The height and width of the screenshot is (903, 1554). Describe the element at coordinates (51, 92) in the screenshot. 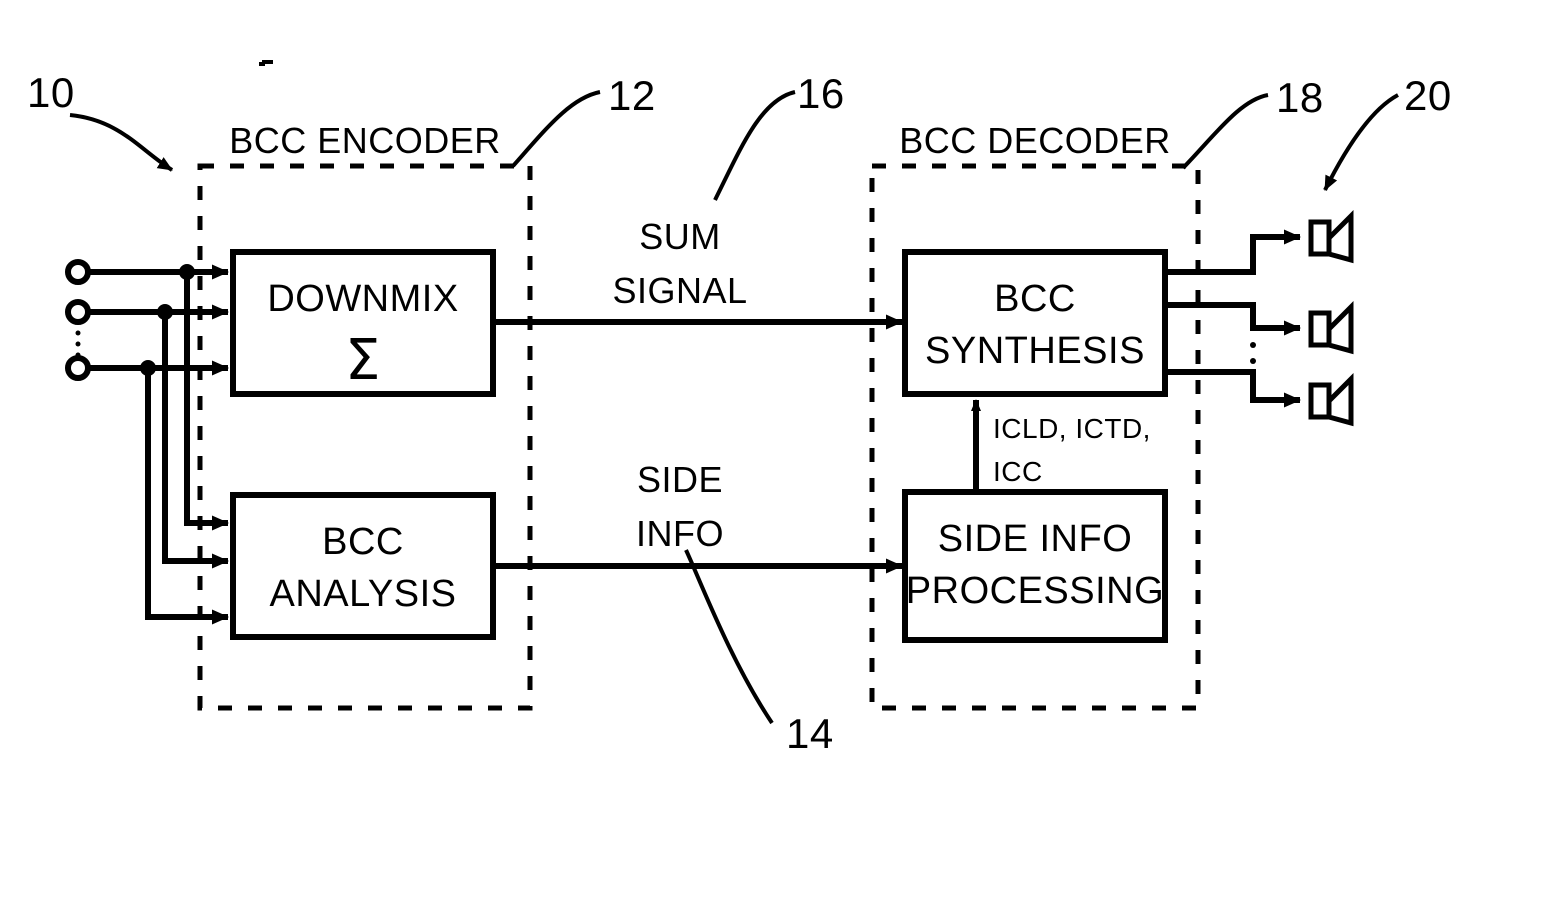

I see `reference-numeral-10: 10` at that location.